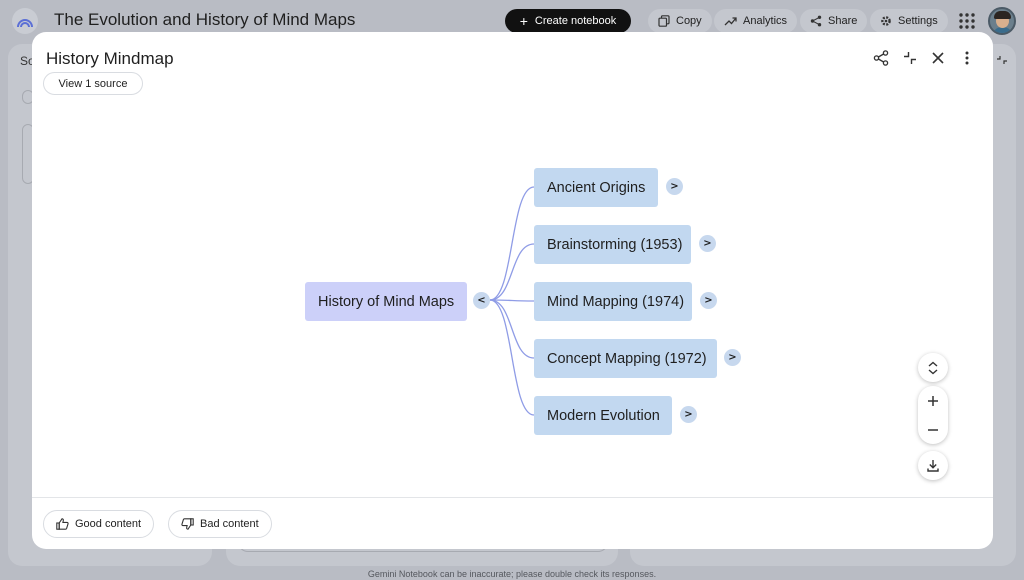 The image size is (1024, 580). What do you see at coordinates (730, 21) in the screenshot?
I see `trending-up-icon` at bounding box center [730, 21].